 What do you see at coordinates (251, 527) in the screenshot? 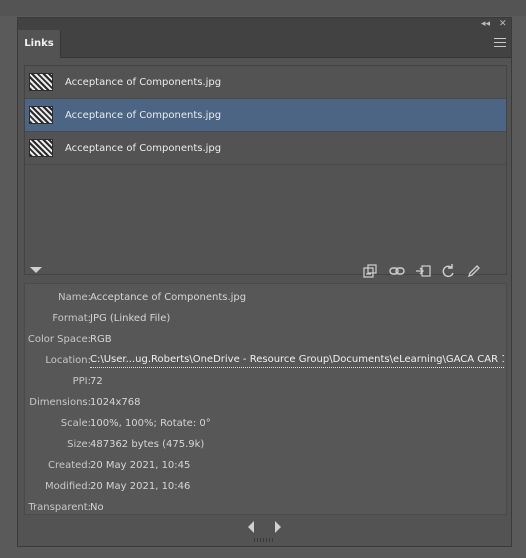
I see `previous-link-icon` at bounding box center [251, 527].